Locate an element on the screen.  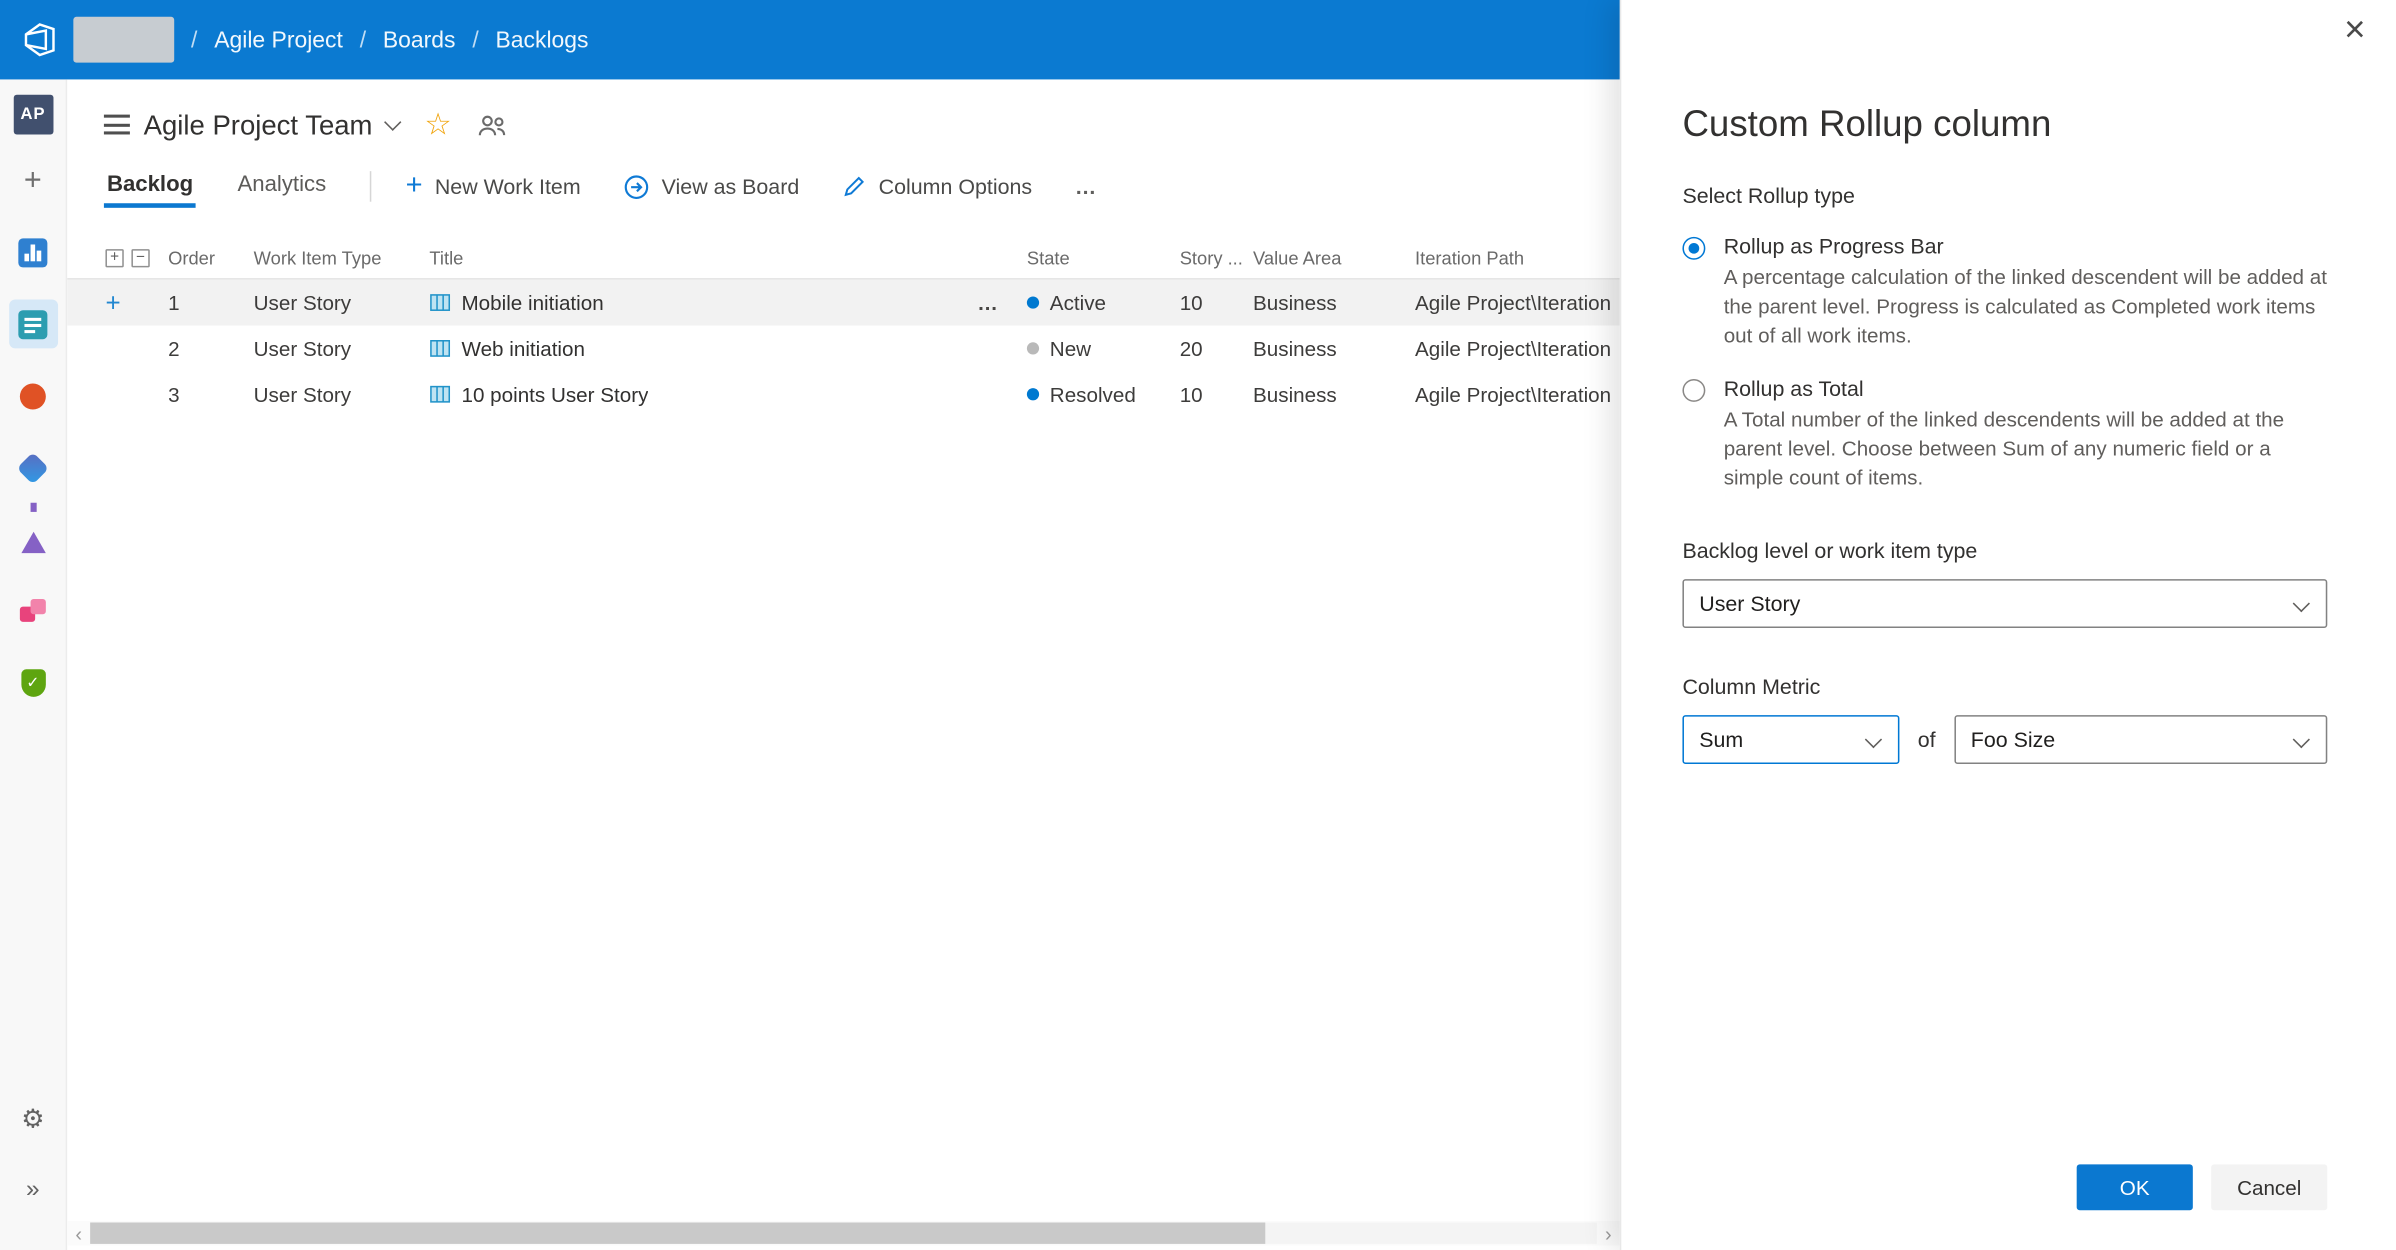
scroll-right-icon: › is located at coordinates (1608, 1233).